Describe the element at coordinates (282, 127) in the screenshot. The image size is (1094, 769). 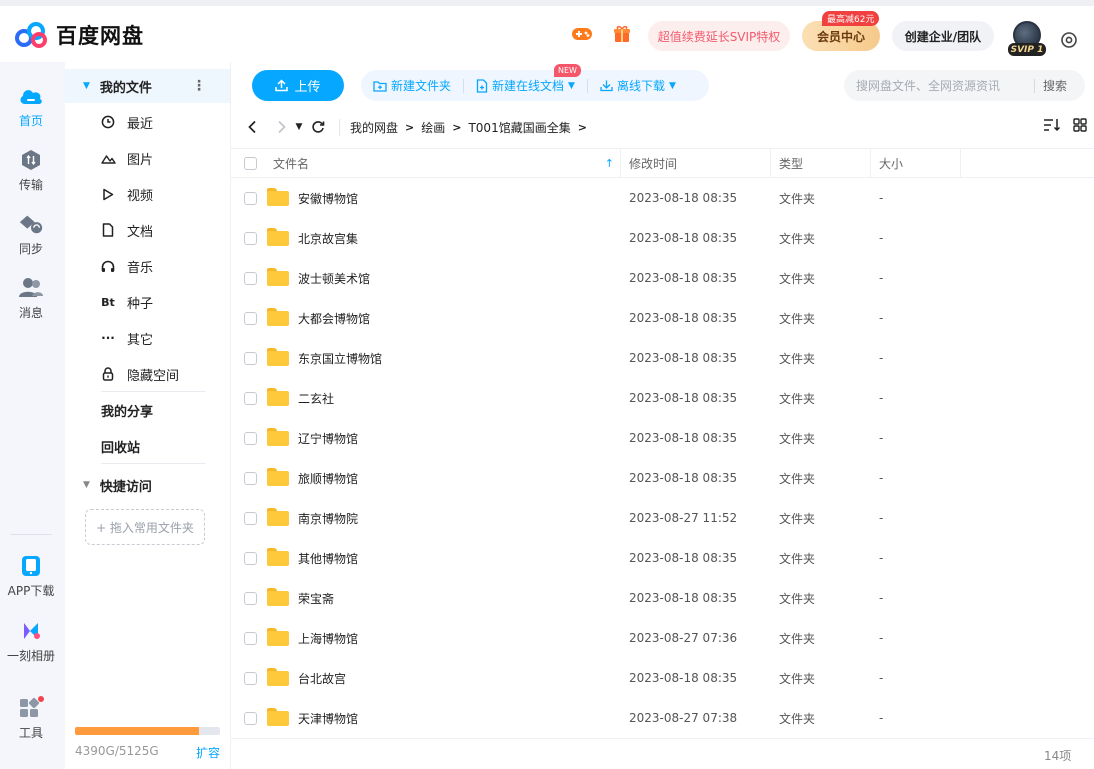
I see `forward-arrow-icon` at that location.